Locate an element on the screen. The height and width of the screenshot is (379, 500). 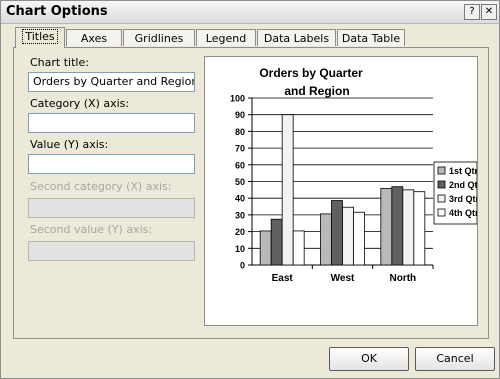
y-tick-label: 30 is located at coordinates (240, 215).